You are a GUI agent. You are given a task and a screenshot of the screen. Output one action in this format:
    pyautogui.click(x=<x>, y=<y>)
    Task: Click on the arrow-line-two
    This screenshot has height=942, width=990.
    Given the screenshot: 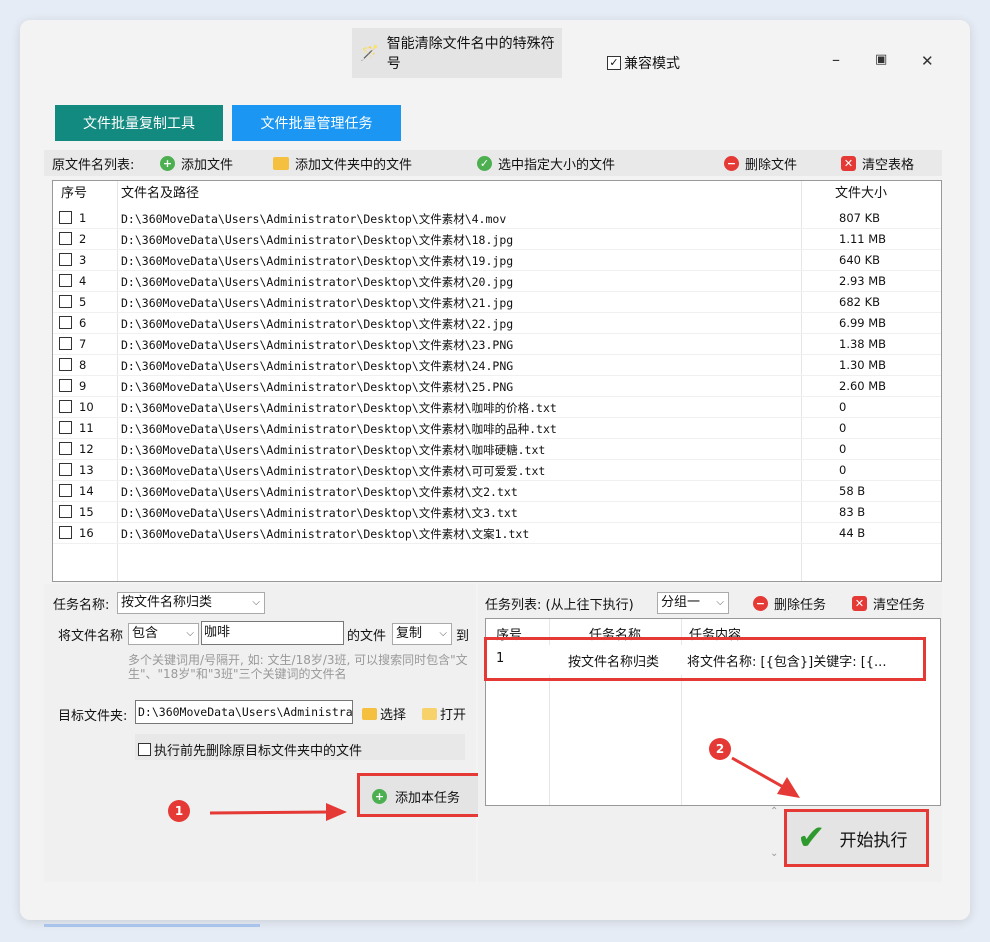 What is the action you would take?
    pyautogui.click(x=758, y=773)
    